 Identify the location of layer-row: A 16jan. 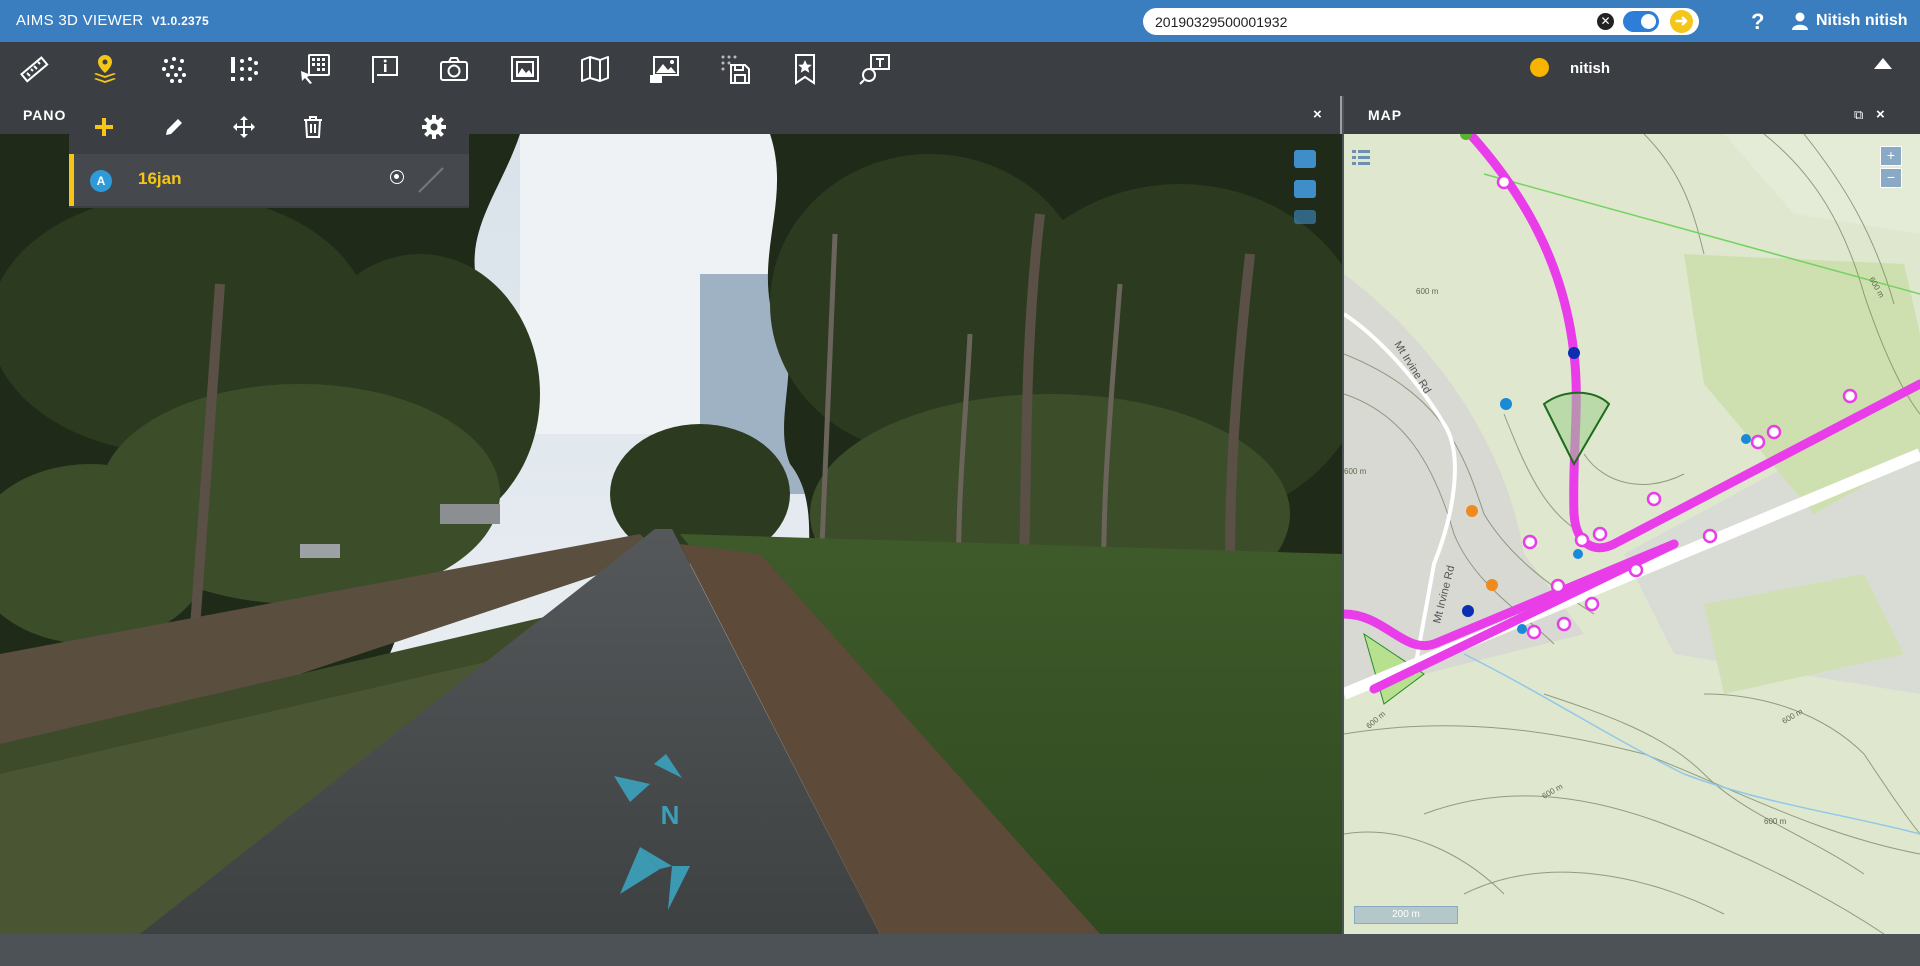
(269, 180).